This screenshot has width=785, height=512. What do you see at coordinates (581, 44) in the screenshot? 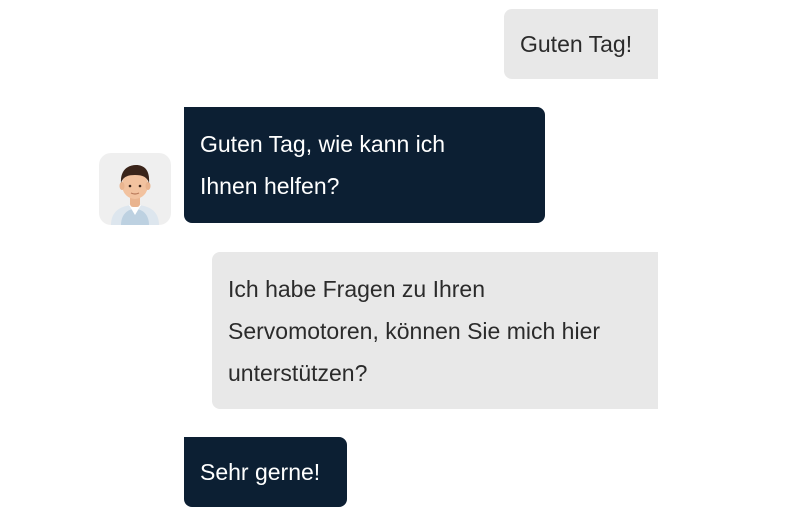
I see `user-message-bubble: Guten Tag!` at bounding box center [581, 44].